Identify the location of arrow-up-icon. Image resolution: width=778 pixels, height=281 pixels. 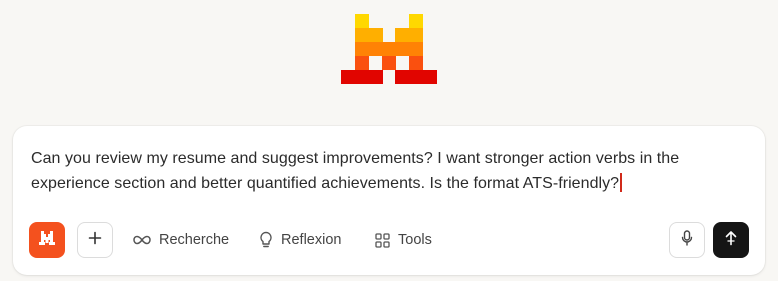
(731, 240).